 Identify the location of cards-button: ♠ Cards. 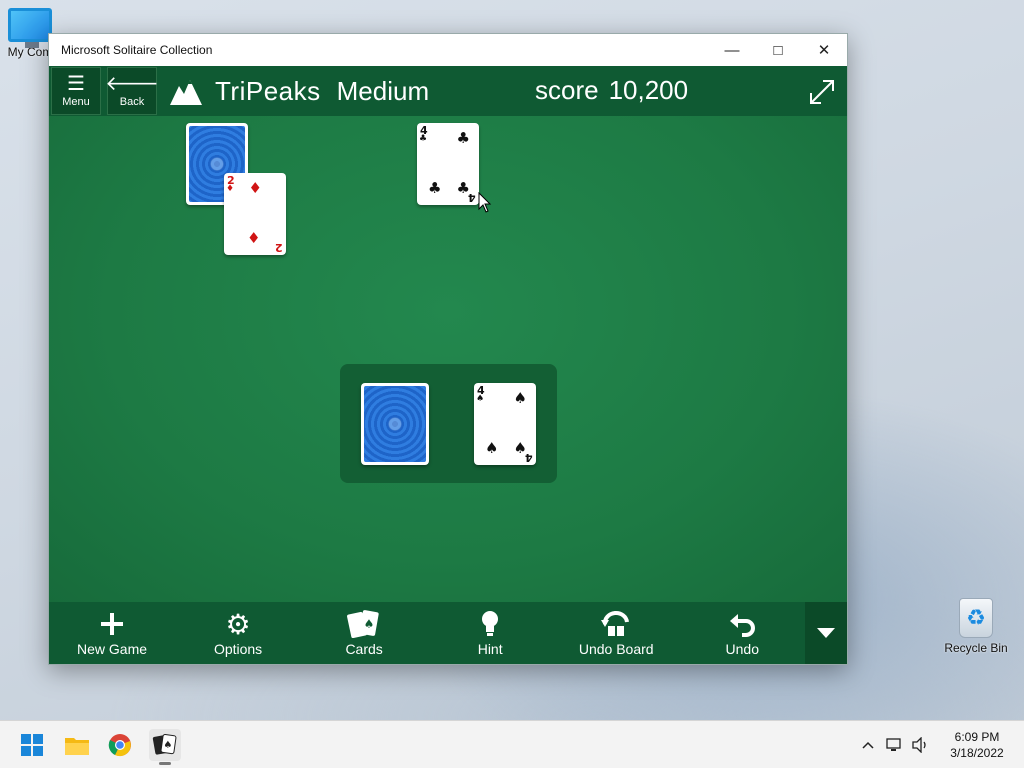
(364, 633).